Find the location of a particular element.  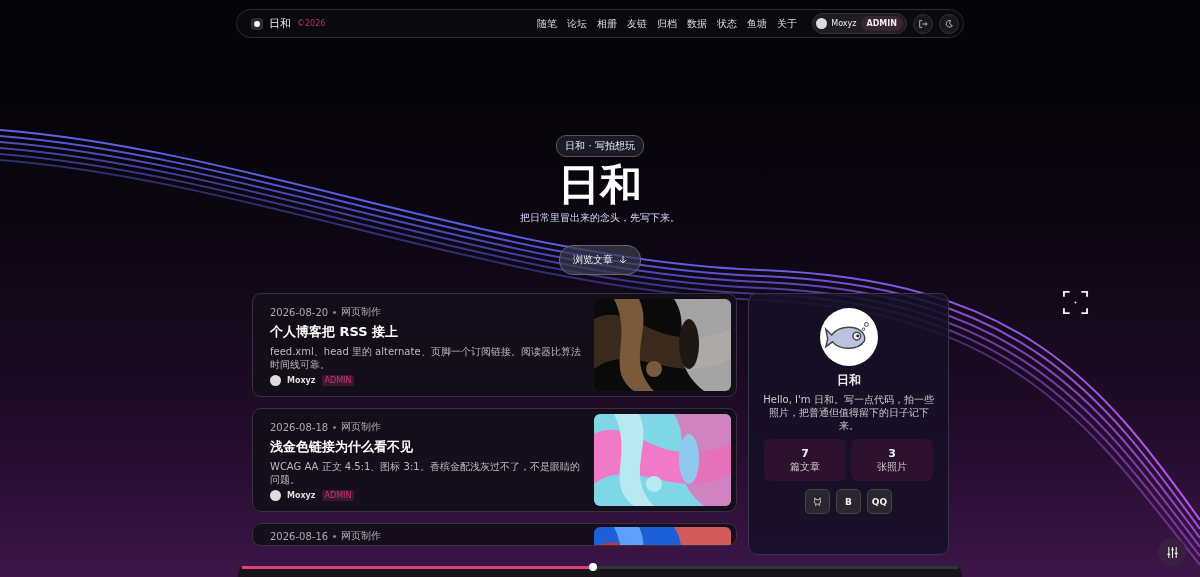

user-name: Moxyz is located at coordinates (844, 23).